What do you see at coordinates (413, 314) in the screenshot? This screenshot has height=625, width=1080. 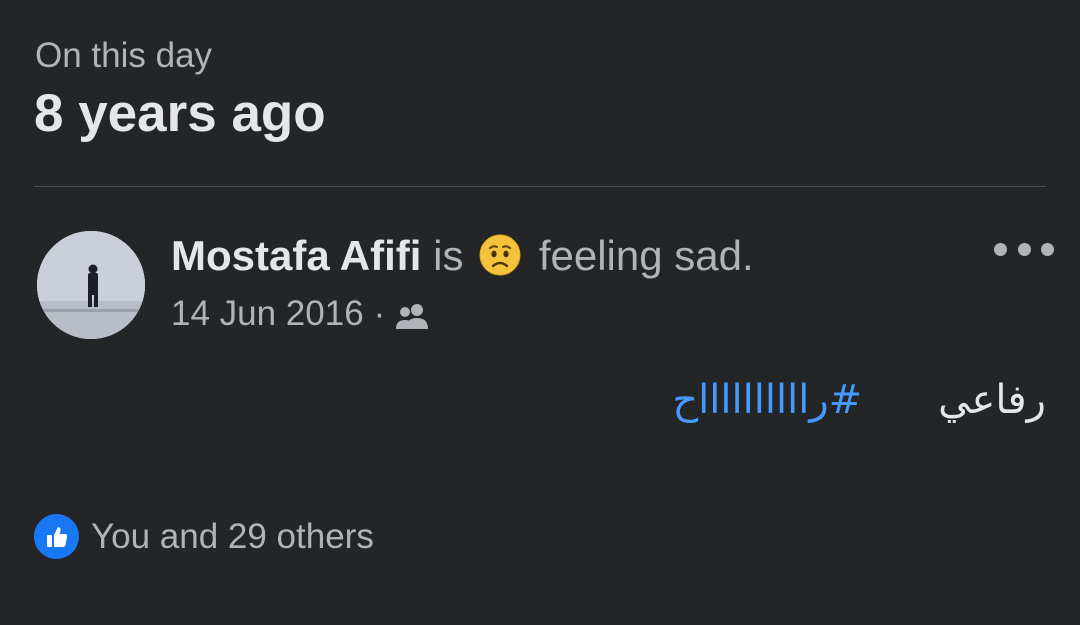 I see `friends-icon` at bounding box center [413, 314].